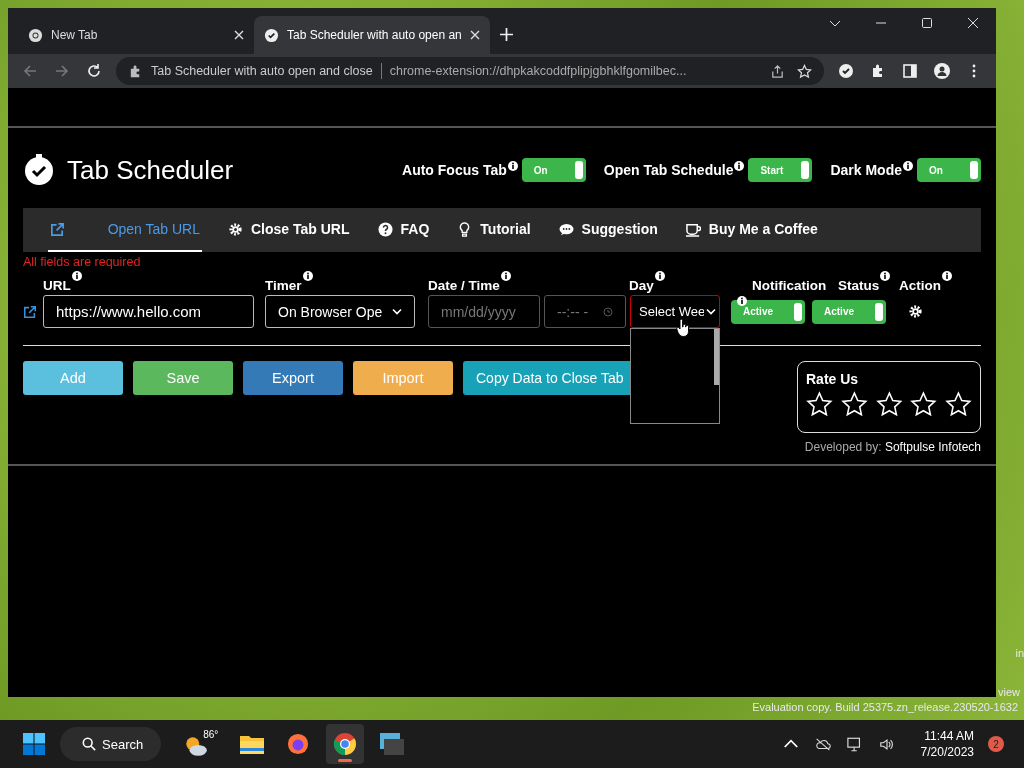  I want to click on taskbar-clock: 11:44 AM 7/20/2023, so click(947, 744).